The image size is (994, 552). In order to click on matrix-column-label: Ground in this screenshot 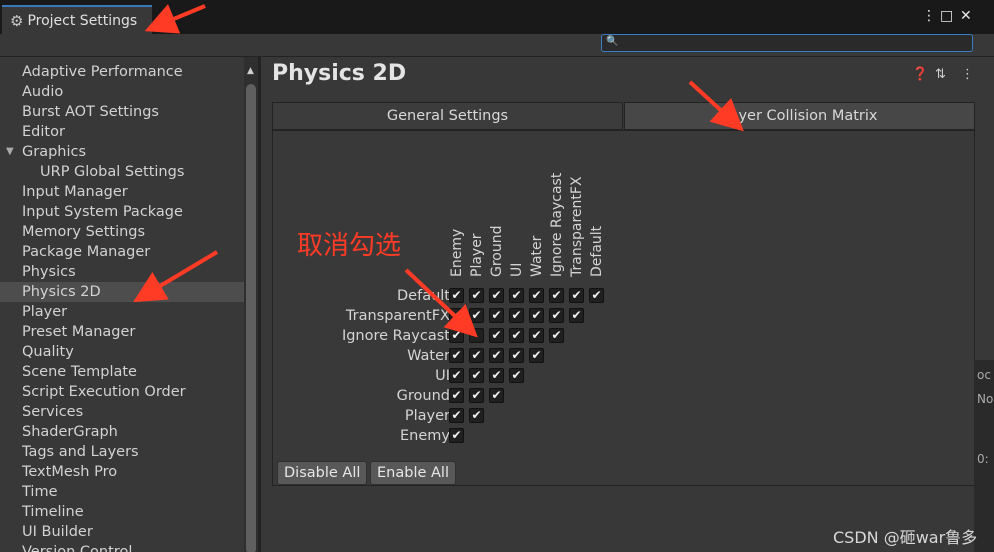, I will do `click(497, 251)`.